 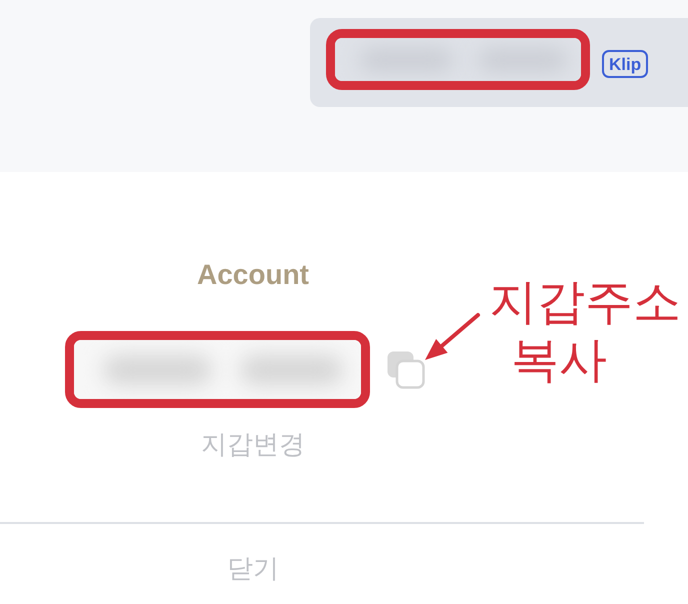 What do you see at coordinates (253, 568) in the screenshot?
I see `close-button: 닫기` at bounding box center [253, 568].